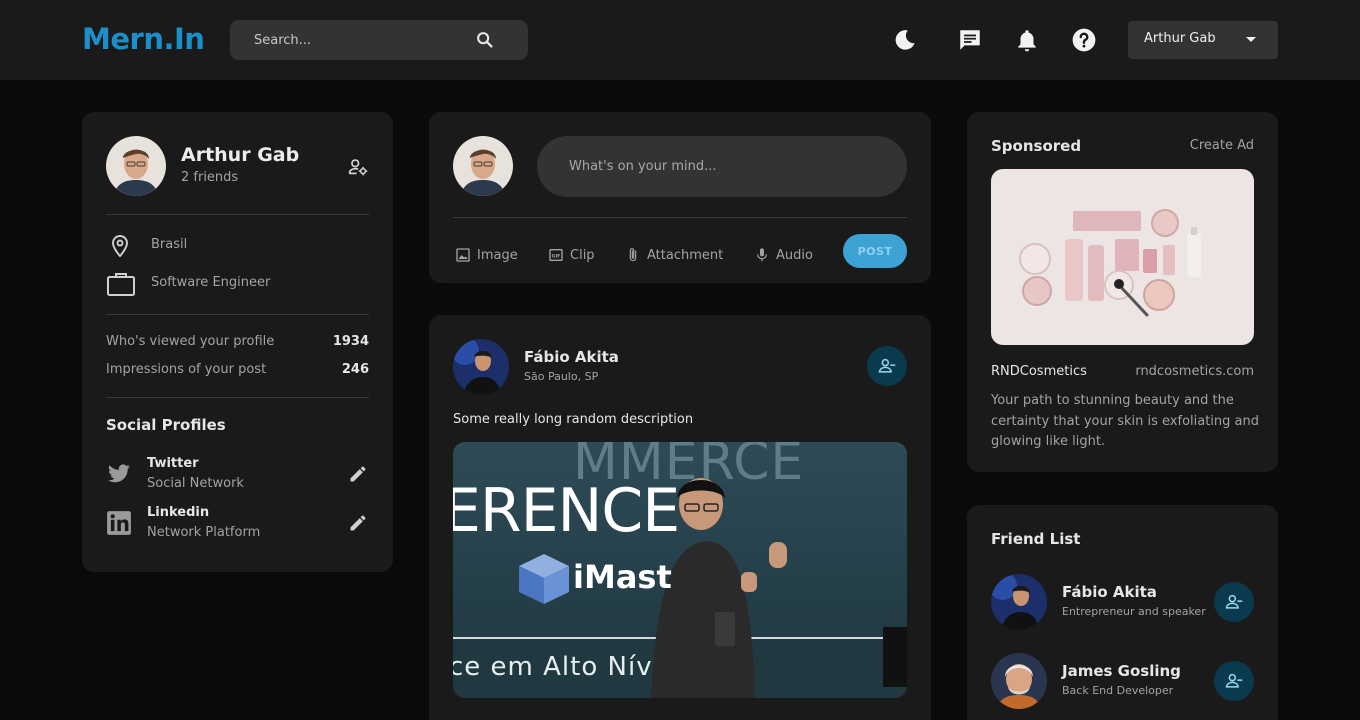 This screenshot has width=1360, height=720. Describe the element at coordinates (190, 341) in the screenshot. I see `stat-label-views: Who's viewed your profile` at that location.